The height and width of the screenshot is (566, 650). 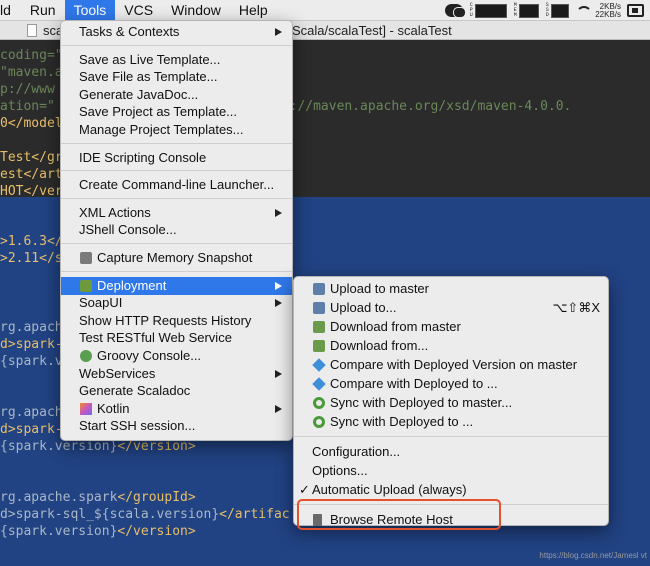 What do you see at coordinates (115, 212) in the screenshot?
I see `menu-item-label: XML Actions` at bounding box center [115, 212].